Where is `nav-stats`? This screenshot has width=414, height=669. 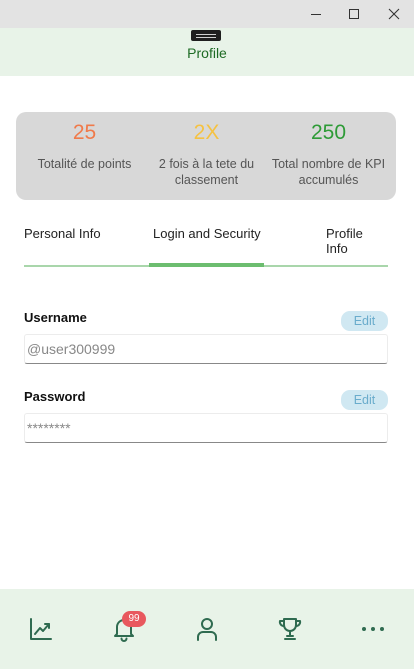
nav-stats is located at coordinates (41, 629).